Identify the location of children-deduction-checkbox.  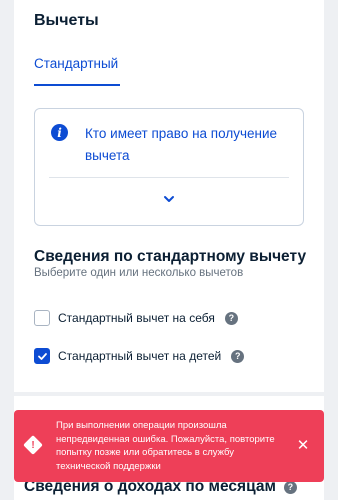
(42, 356).